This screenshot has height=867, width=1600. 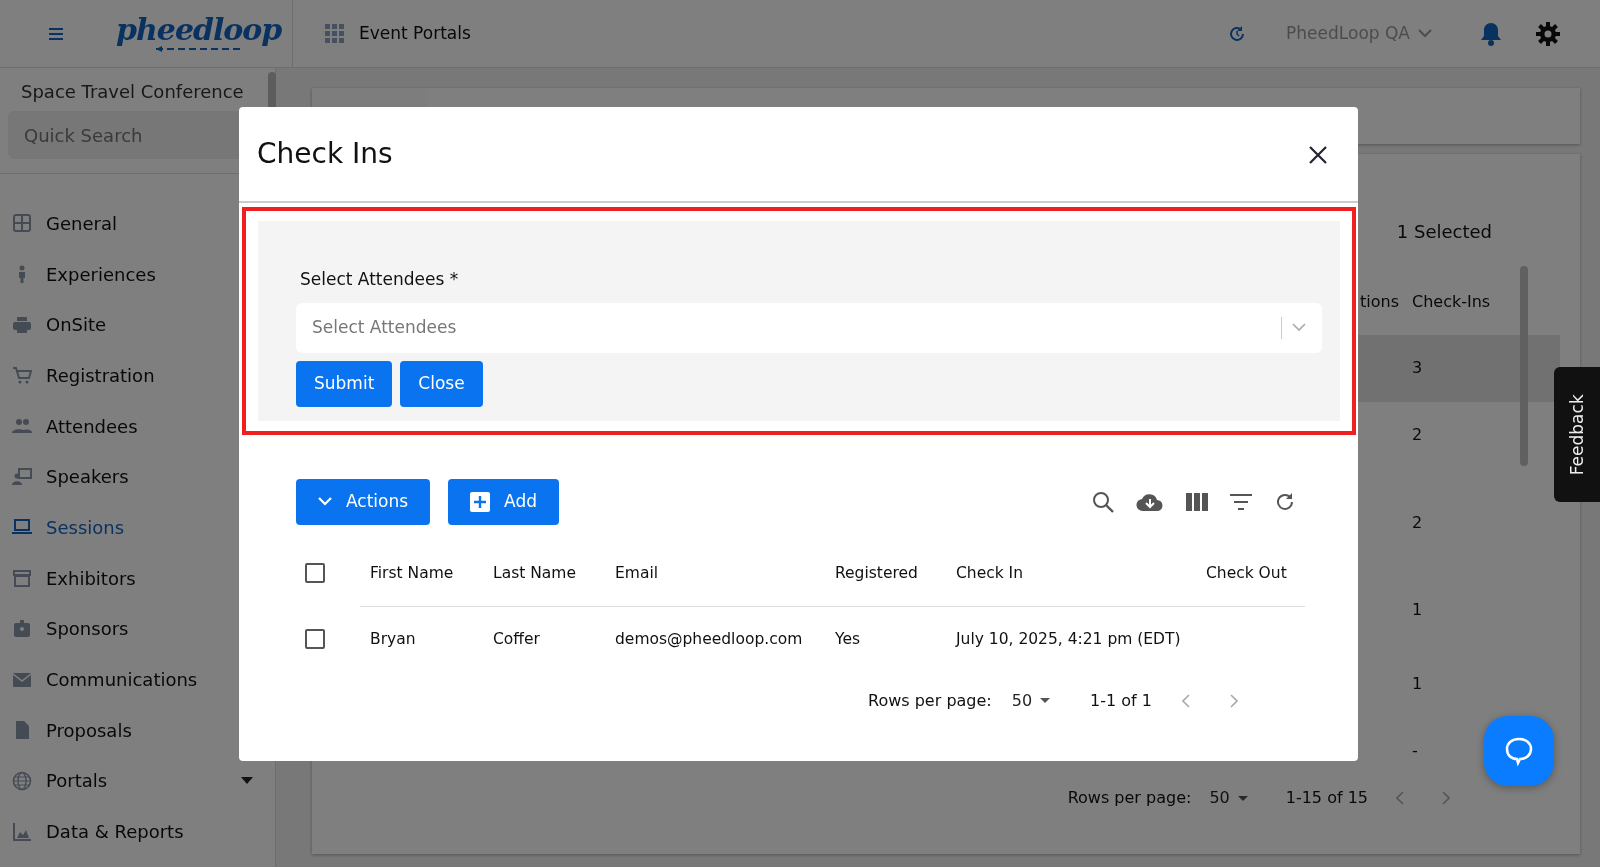 What do you see at coordinates (199, 29) in the screenshot?
I see `logo: pheedloop` at bounding box center [199, 29].